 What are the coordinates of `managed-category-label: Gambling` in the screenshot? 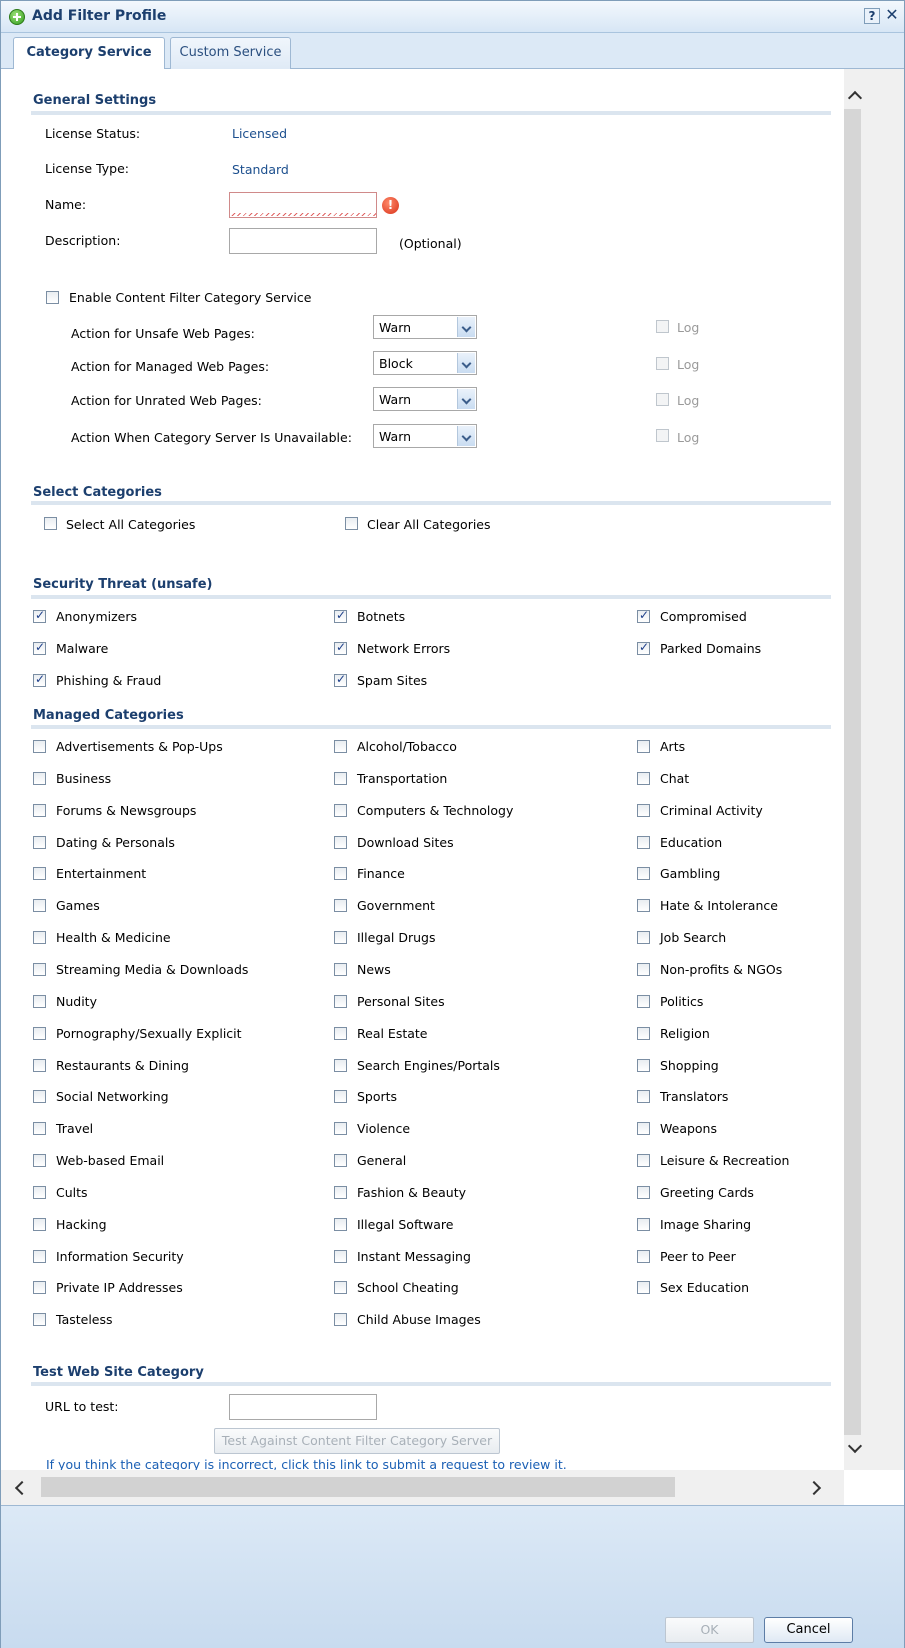 It's located at (690, 874).